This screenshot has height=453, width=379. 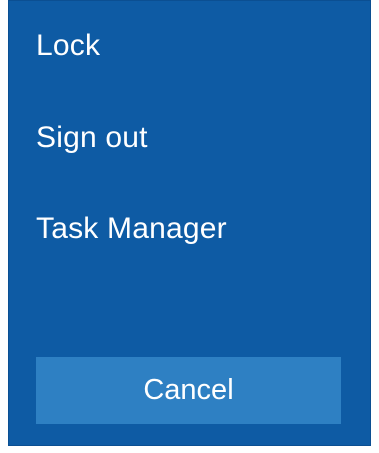 What do you see at coordinates (188, 390) in the screenshot?
I see `cancel-button: Cancel` at bounding box center [188, 390].